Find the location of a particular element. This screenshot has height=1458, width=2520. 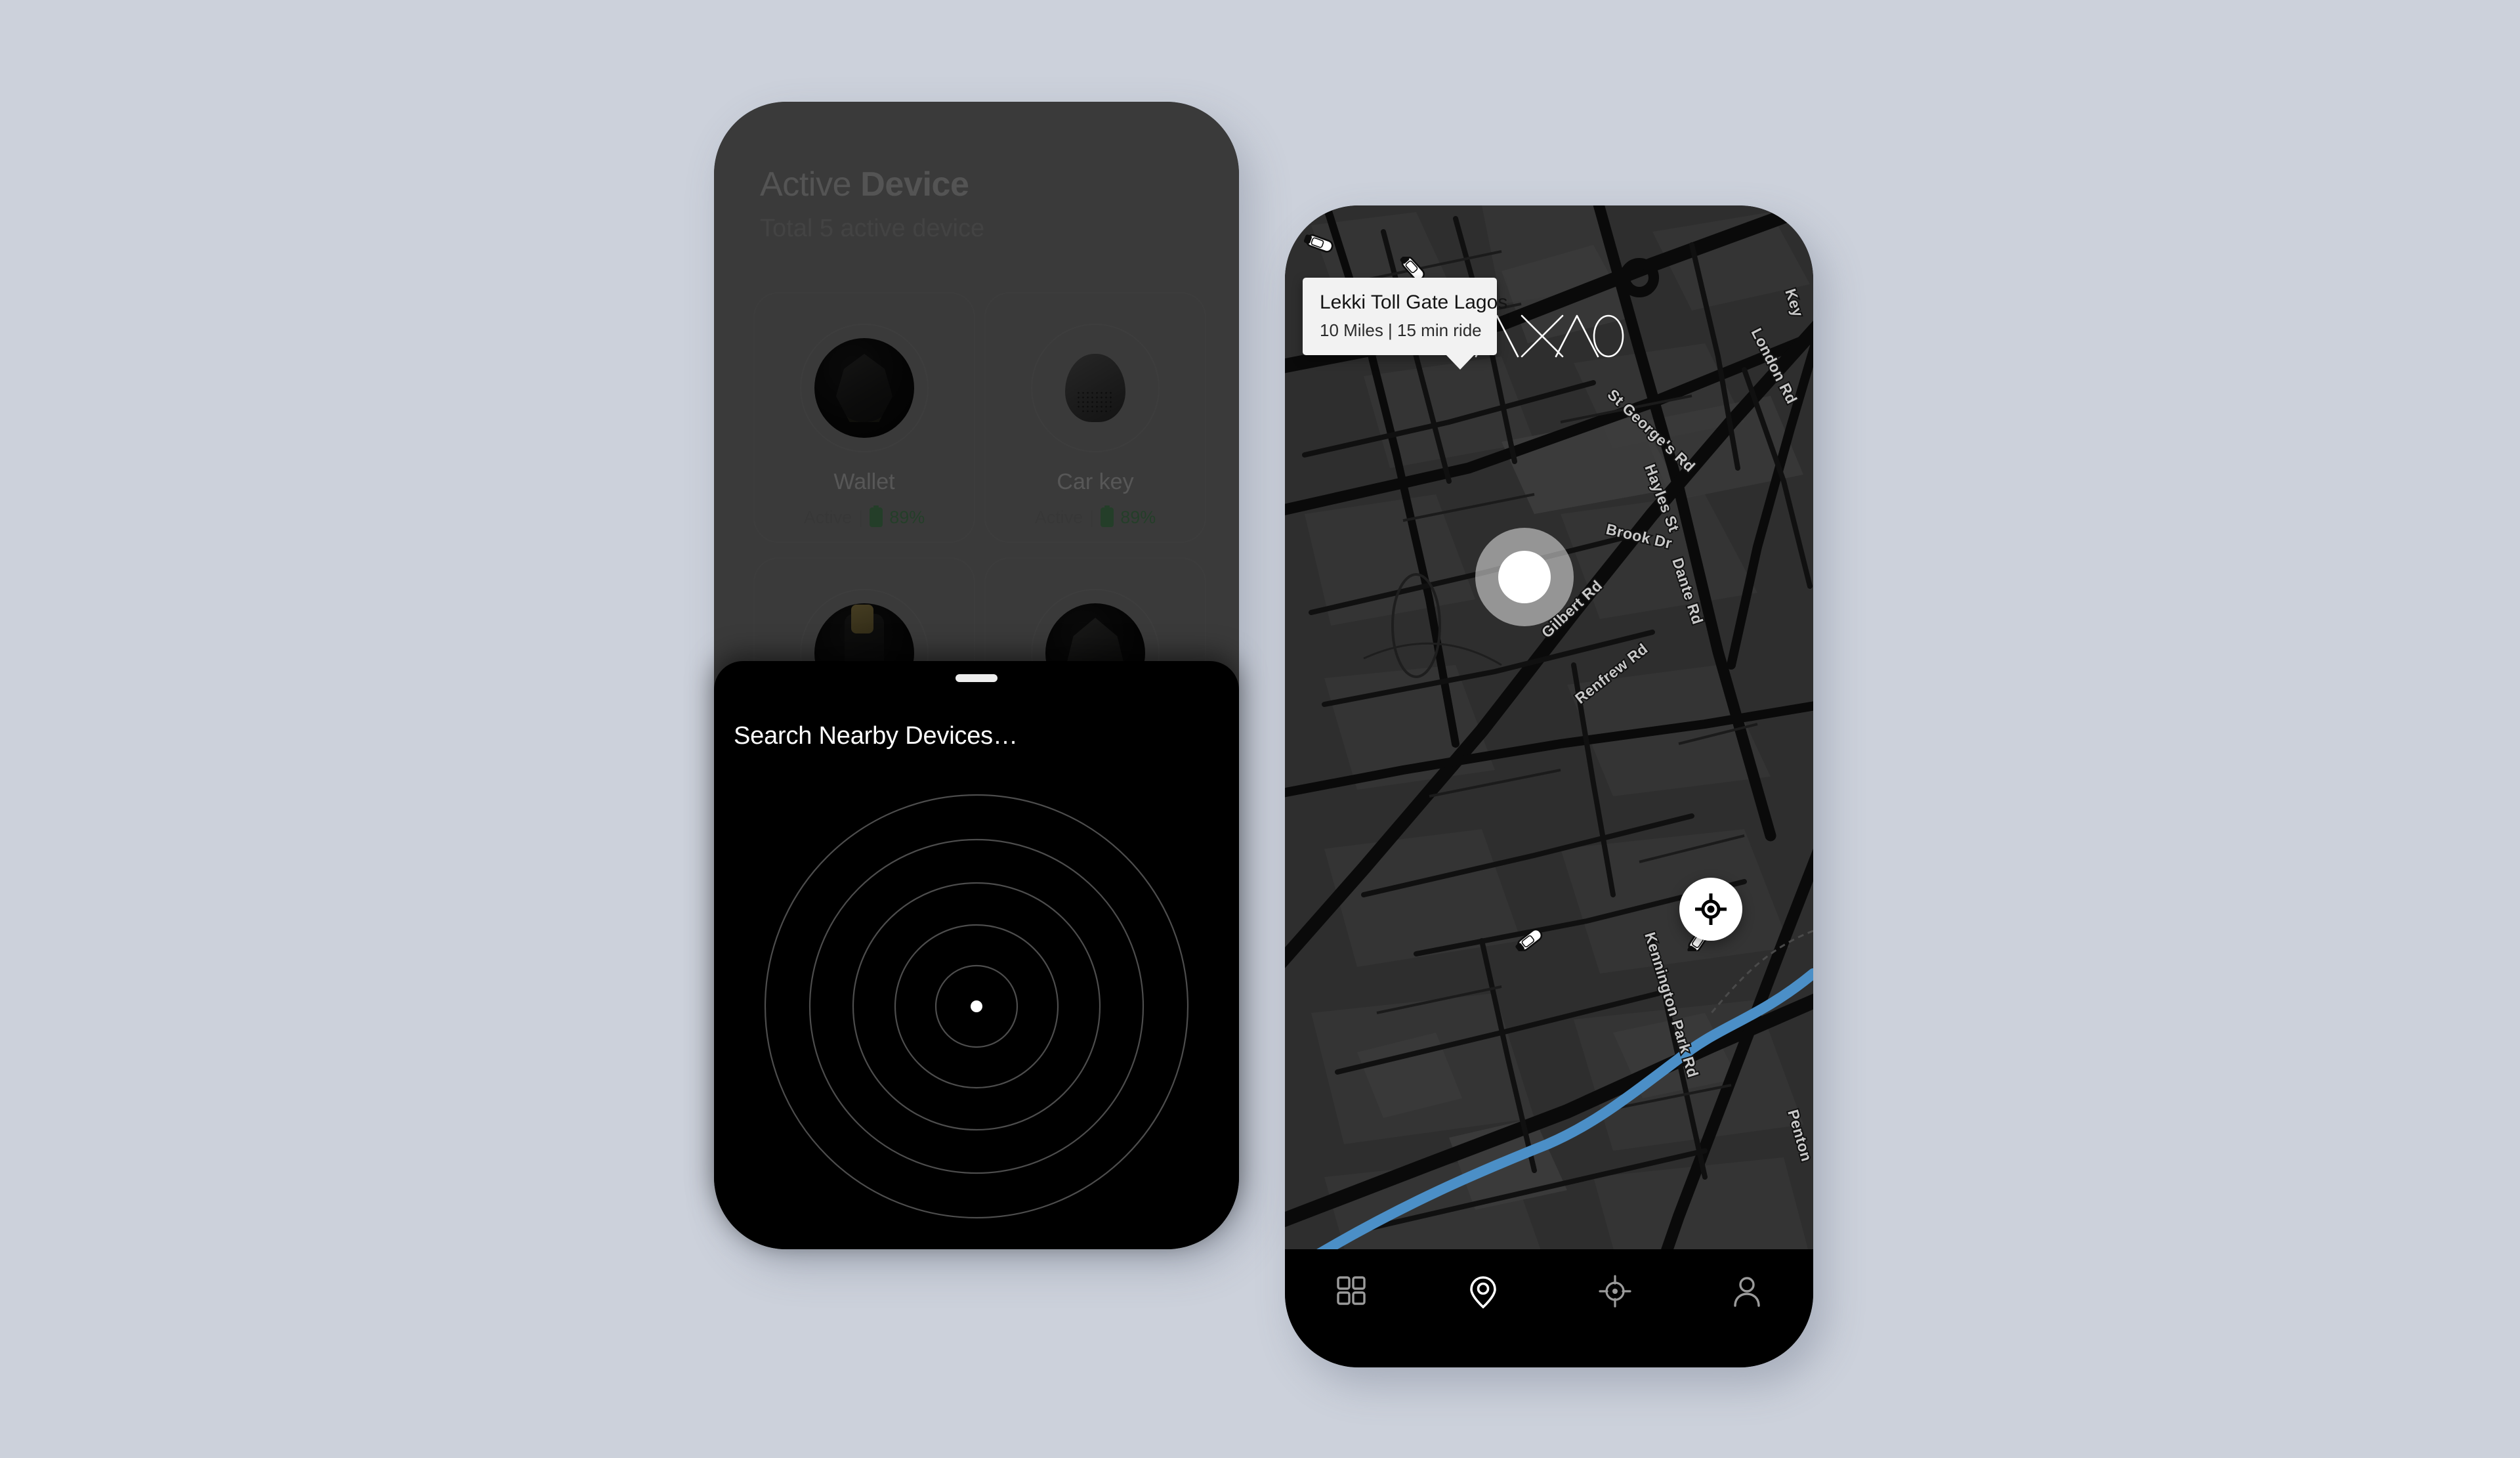

recenter-location-button is located at coordinates (1710, 909).